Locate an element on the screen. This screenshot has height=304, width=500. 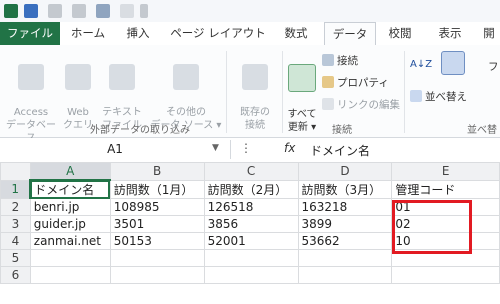
connections-button: 接続 is located at coordinates (340, 60).